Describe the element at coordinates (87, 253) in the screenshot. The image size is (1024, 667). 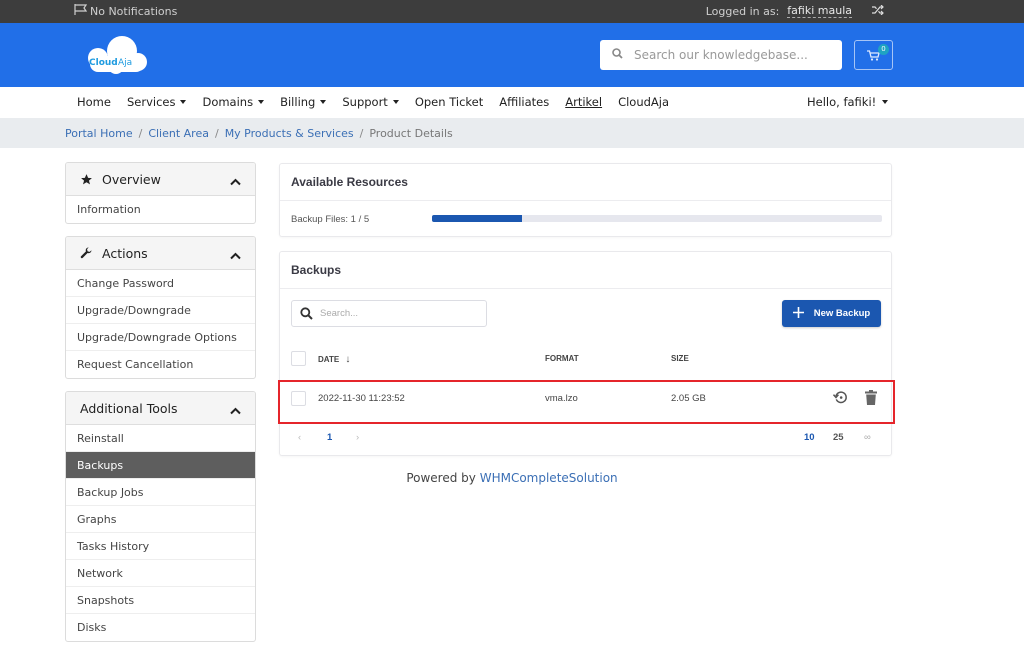
I see `wrench-icon` at that location.